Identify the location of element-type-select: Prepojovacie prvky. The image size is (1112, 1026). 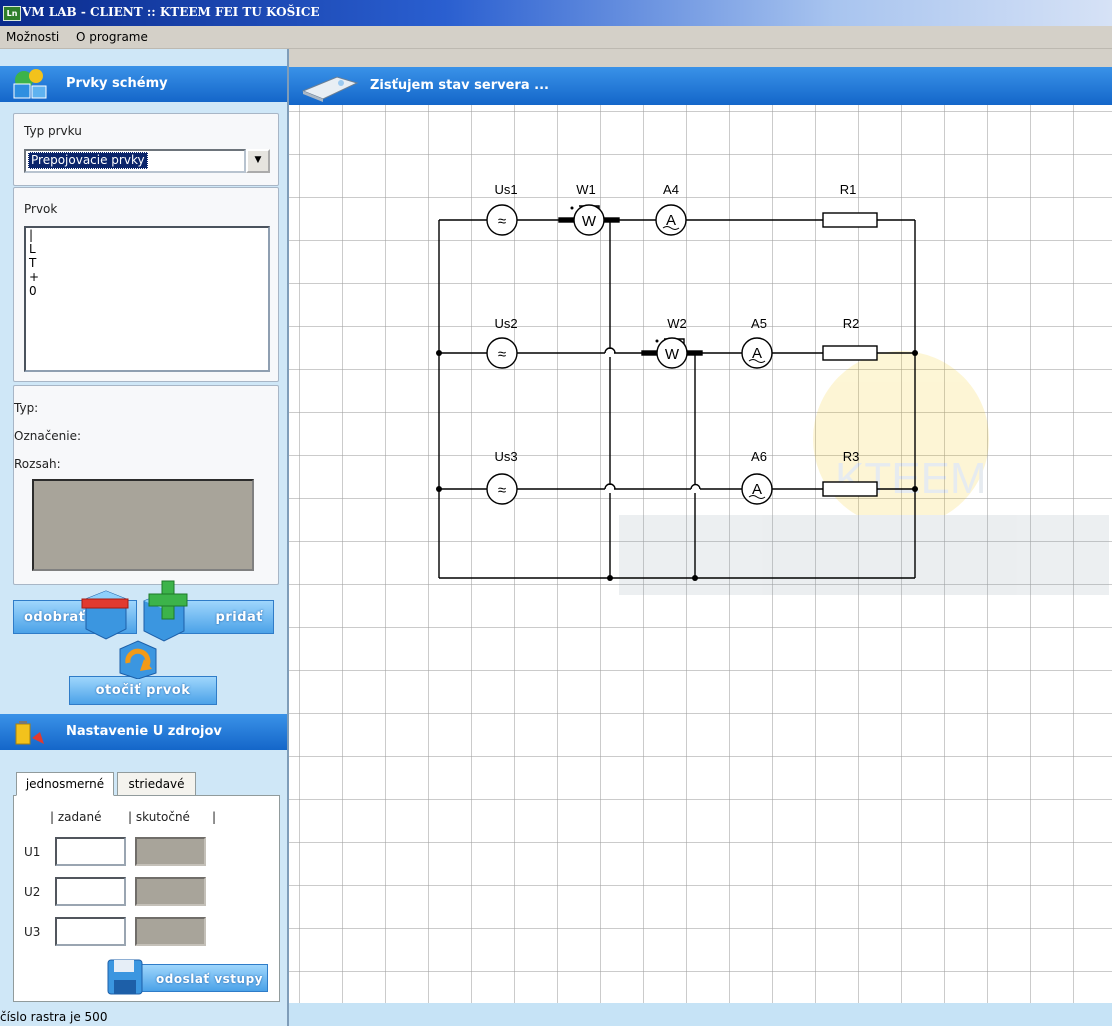
(135, 161).